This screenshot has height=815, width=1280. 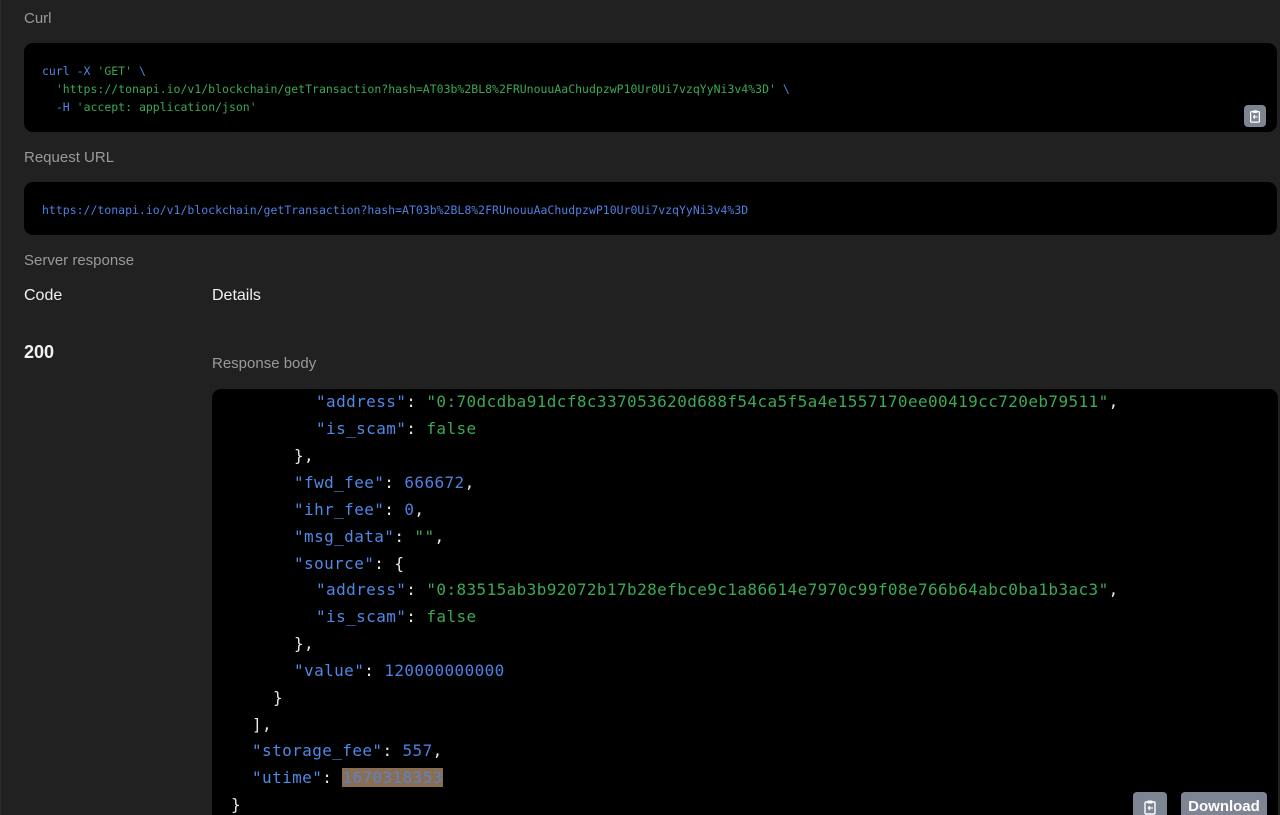 I want to click on curl-cmd: curl -X, so click(x=70, y=71).